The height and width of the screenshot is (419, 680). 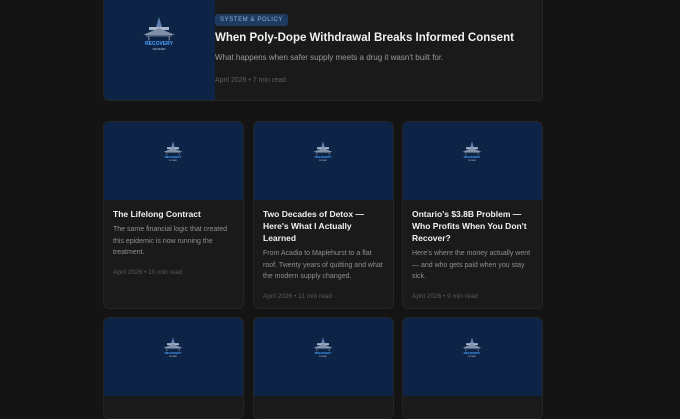 What do you see at coordinates (445, 296) in the screenshot?
I see `article-meta: April 2026 • 9 min read` at bounding box center [445, 296].